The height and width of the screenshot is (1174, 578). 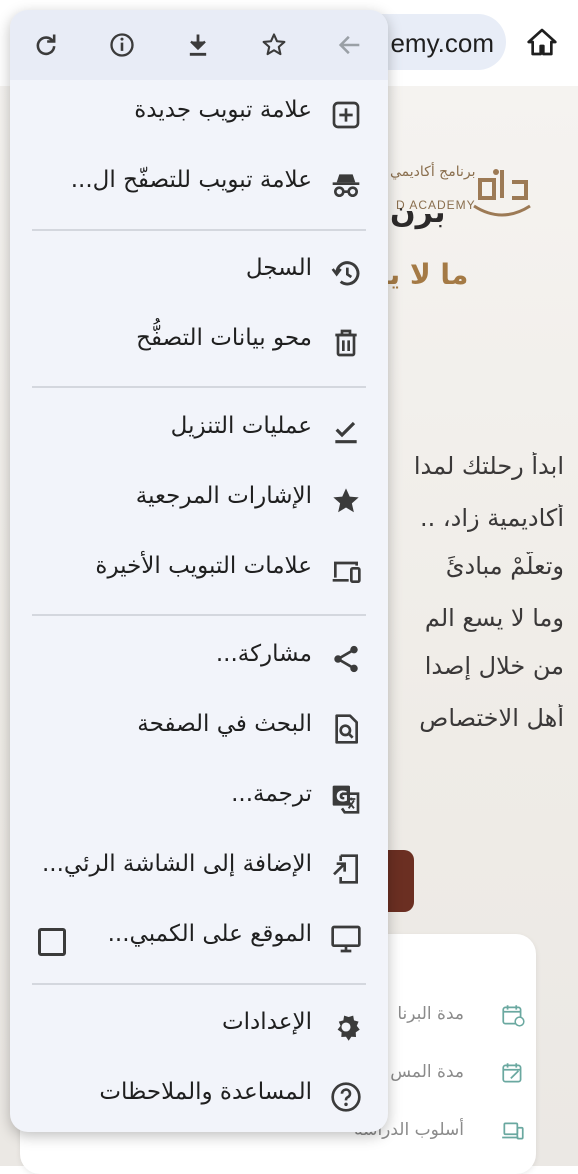 I want to click on translate-icon: G, so click(x=346, y=799).